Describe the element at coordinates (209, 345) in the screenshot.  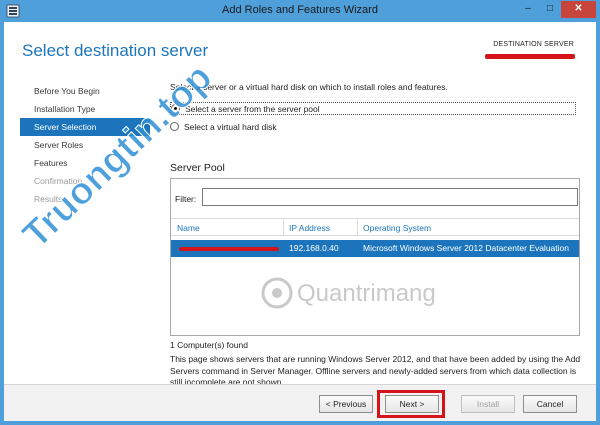
I see `computer-count: 1 Computer(s) found` at that location.